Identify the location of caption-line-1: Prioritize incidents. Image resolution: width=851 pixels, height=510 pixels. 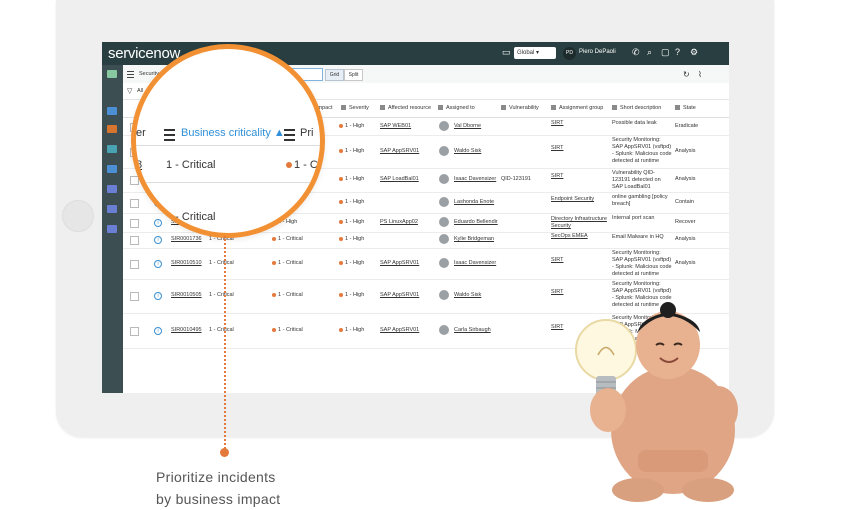
(216, 477).